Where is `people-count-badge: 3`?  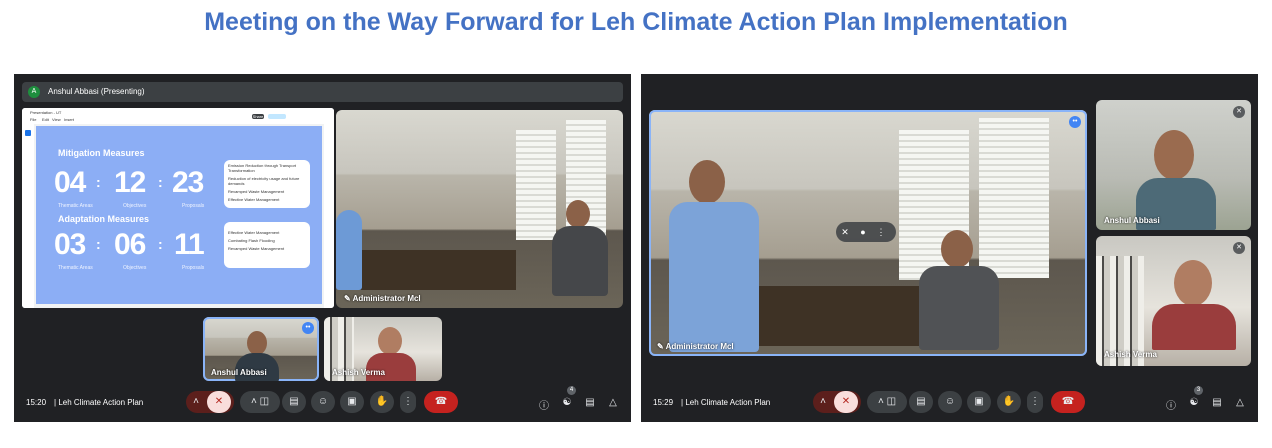 people-count-badge: 3 is located at coordinates (1198, 390).